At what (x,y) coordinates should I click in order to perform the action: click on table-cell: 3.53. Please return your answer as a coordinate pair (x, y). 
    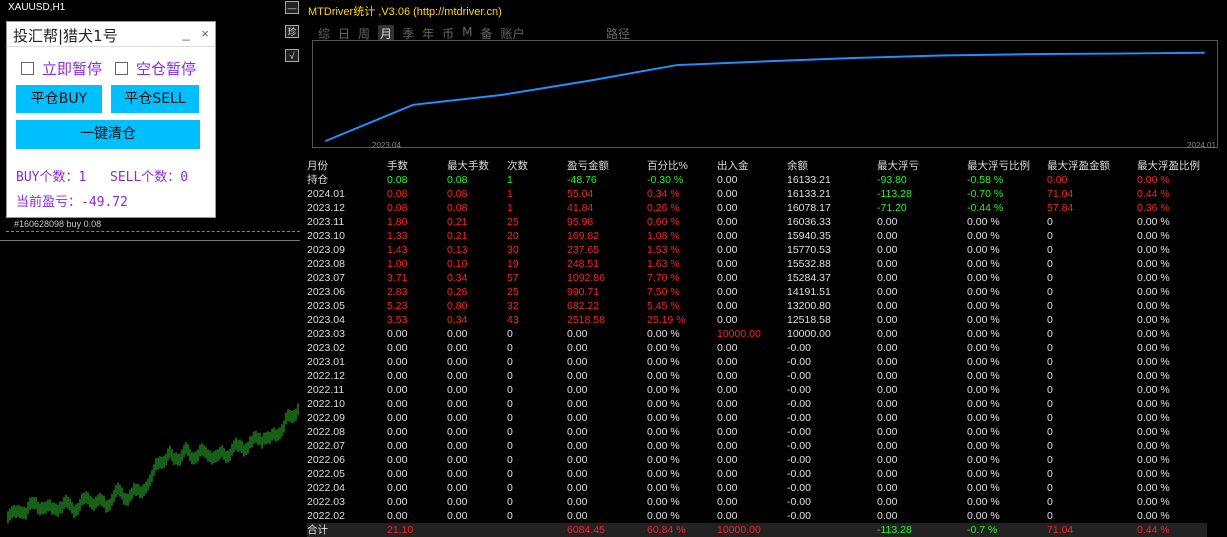
    Looking at the image, I should click on (417, 320).